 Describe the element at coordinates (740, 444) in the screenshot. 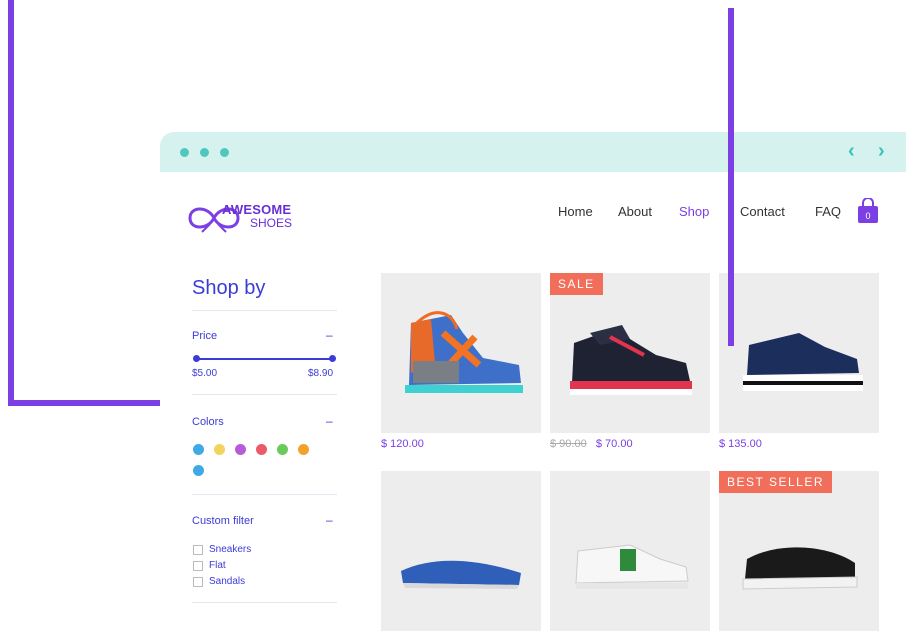

I see `product-price: $ 135.00` at that location.